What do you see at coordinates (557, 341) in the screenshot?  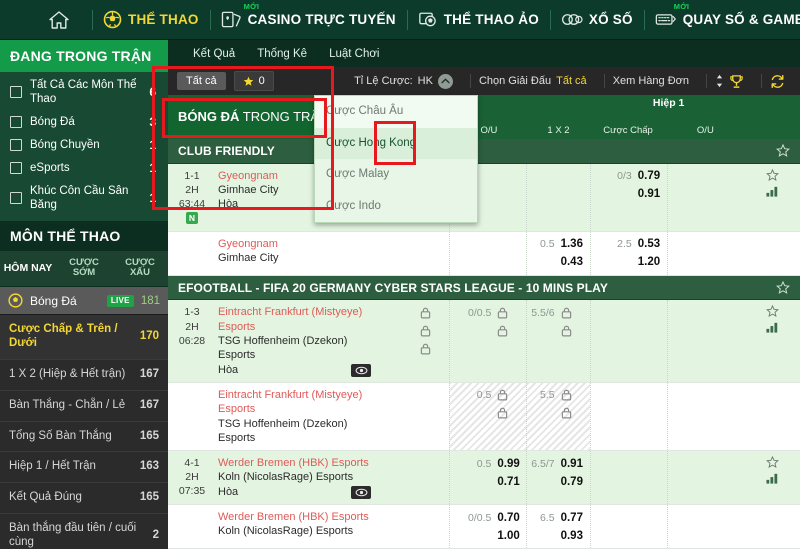 I see `odds-col-1x2: 5.5/6` at bounding box center [557, 341].